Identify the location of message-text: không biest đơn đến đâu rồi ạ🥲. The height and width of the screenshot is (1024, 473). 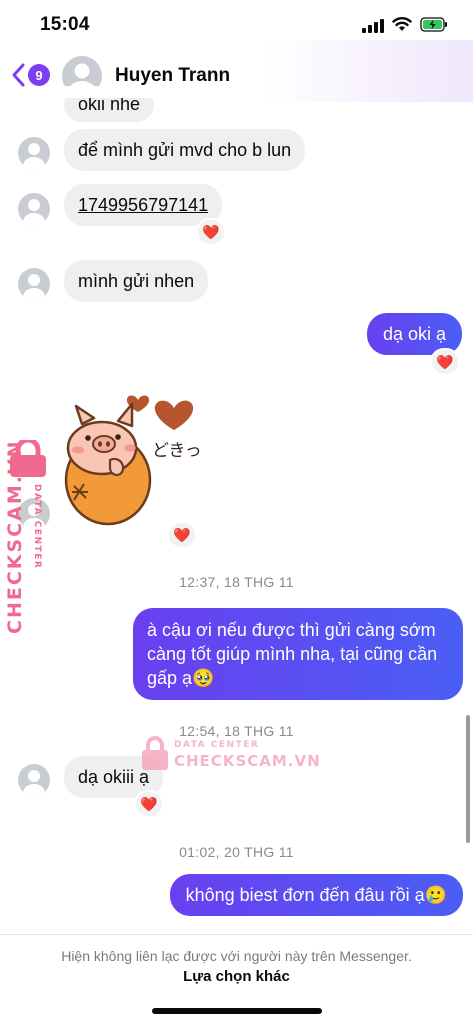
(316, 895).